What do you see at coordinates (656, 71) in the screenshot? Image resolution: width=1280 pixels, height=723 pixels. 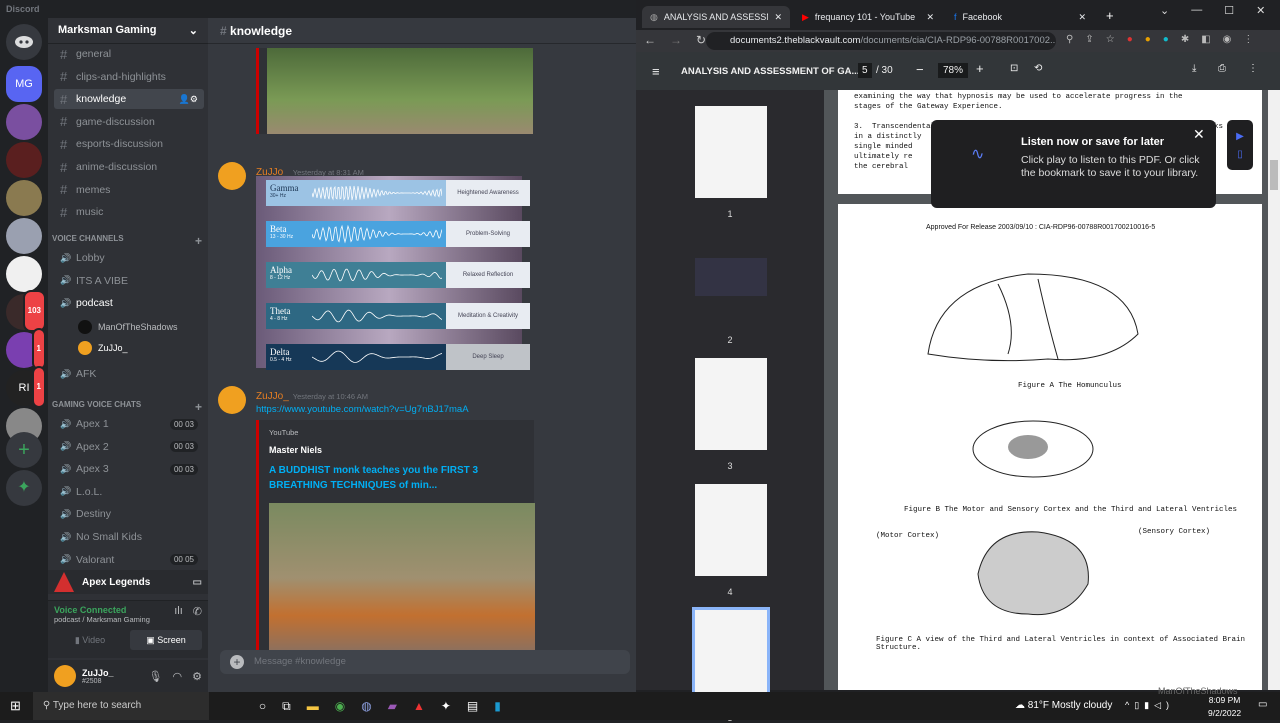 I see `hamburger-menu-icon: ≡` at bounding box center [656, 71].